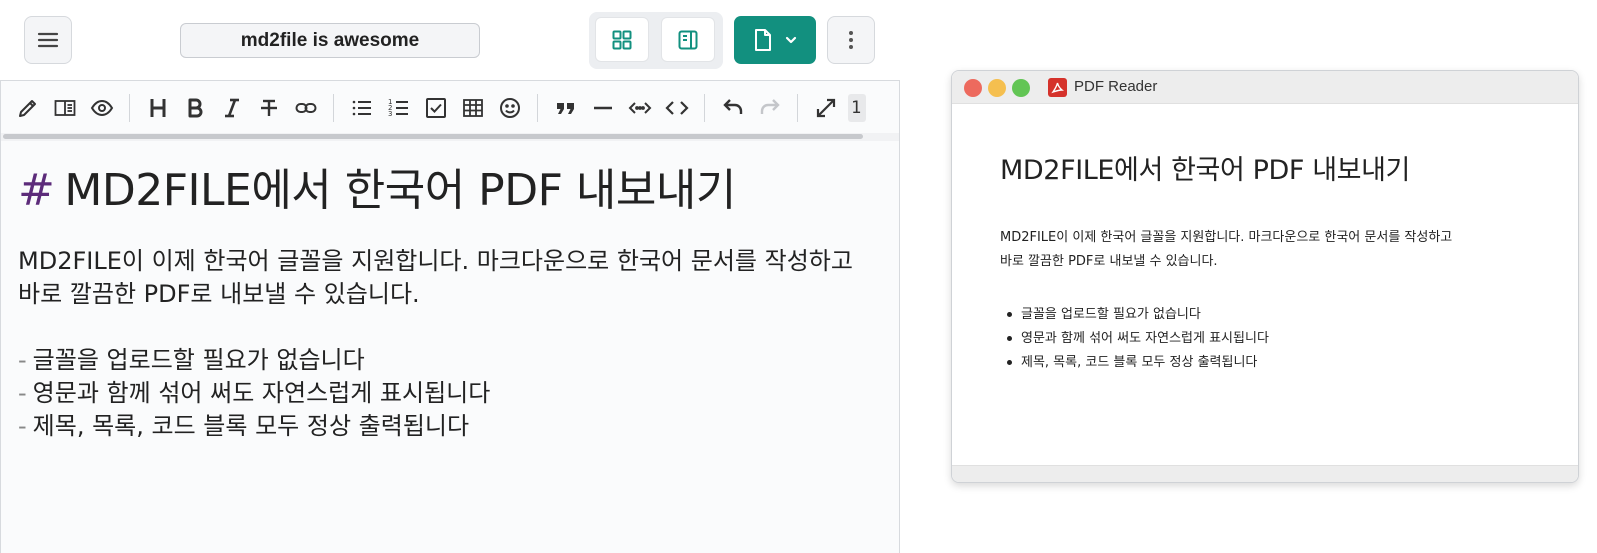 The width and height of the screenshot is (1597, 553). I want to click on view-mode-group, so click(656, 40).